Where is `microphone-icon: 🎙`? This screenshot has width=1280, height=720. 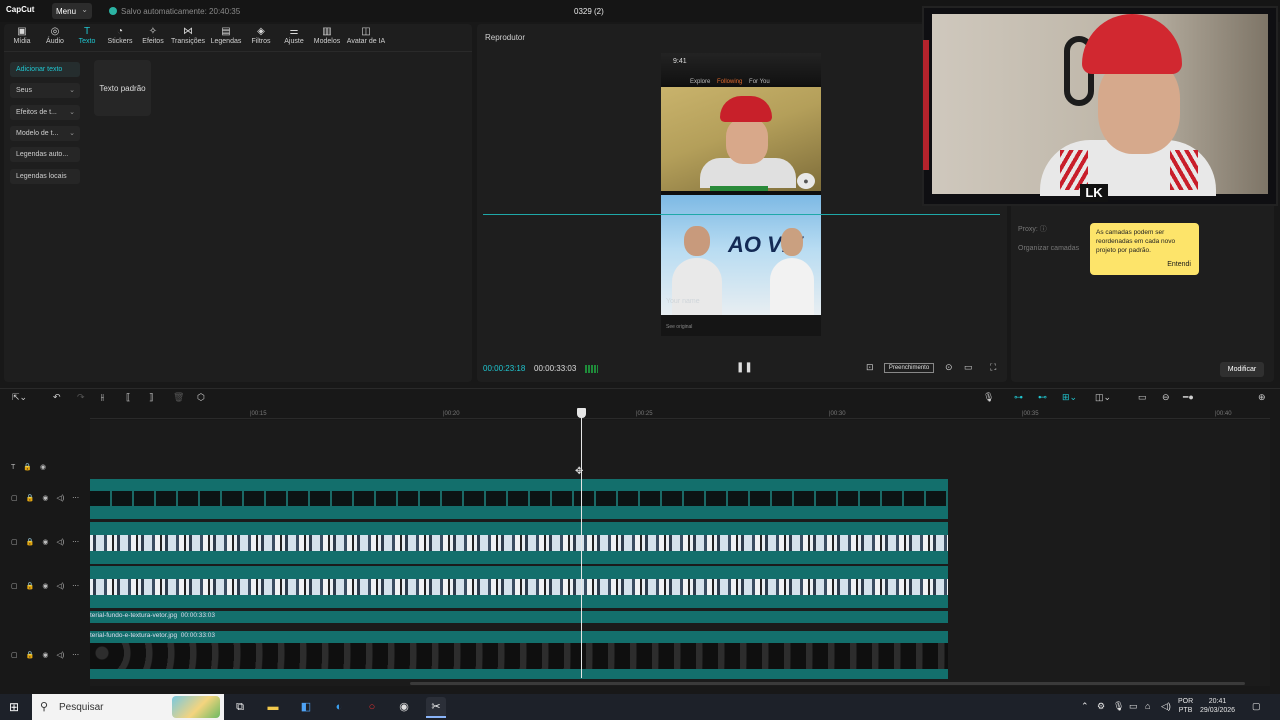 microphone-icon: 🎙 is located at coordinates (988, 397).